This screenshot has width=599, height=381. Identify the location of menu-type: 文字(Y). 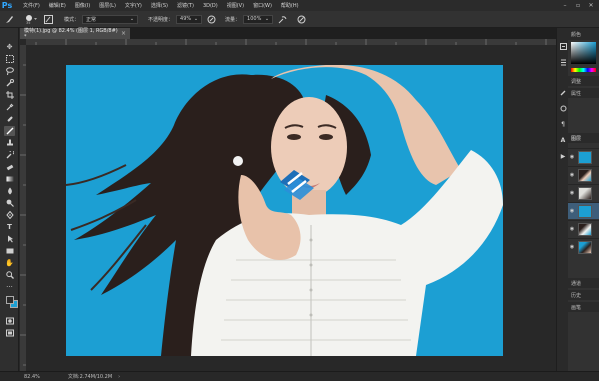
(133, 5).